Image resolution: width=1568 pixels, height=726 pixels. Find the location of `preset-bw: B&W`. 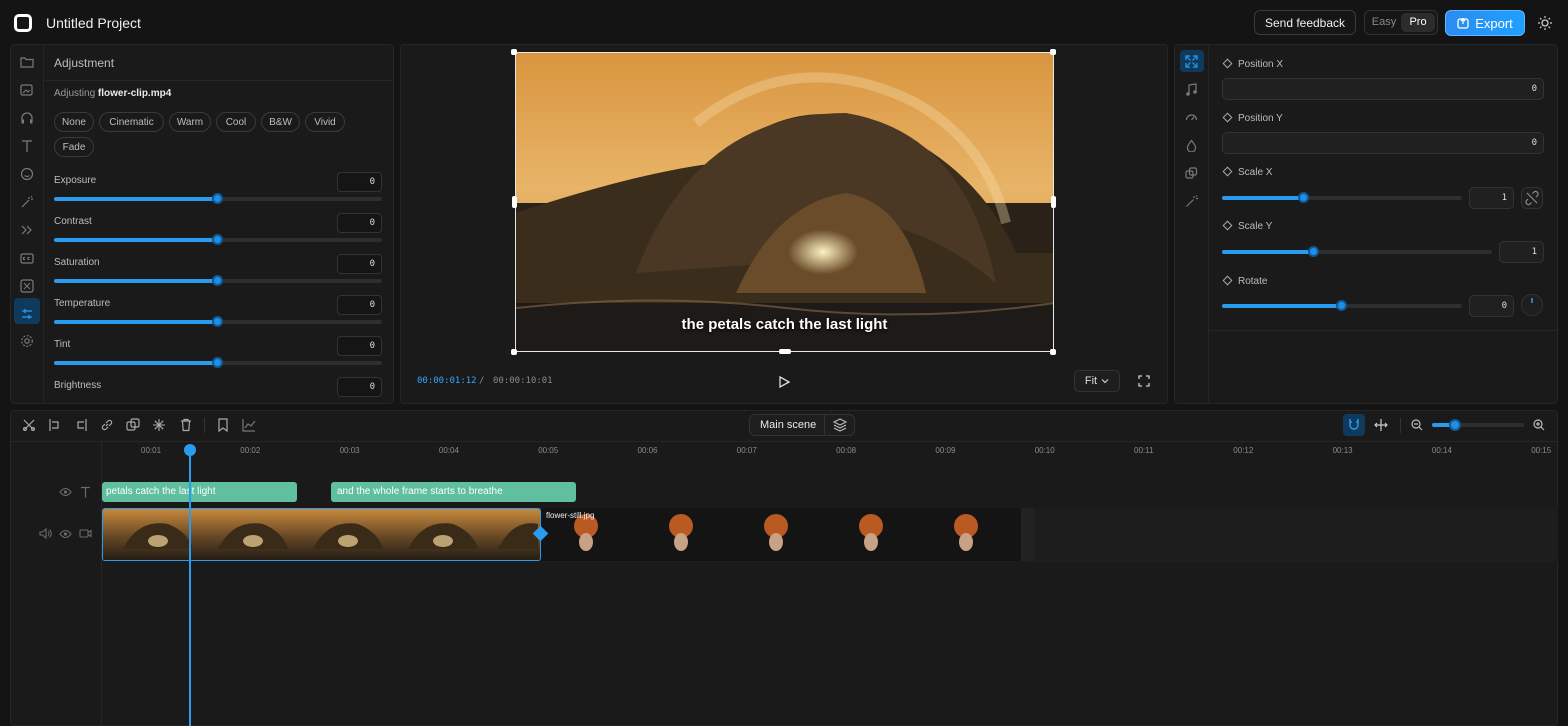

preset-bw: B&W is located at coordinates (280, 122).